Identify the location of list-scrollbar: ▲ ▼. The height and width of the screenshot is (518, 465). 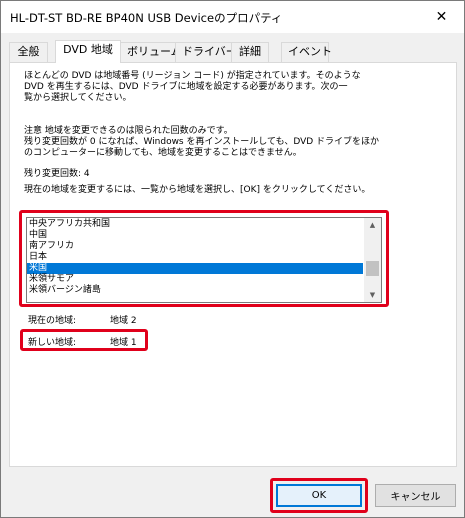
(372, 260).